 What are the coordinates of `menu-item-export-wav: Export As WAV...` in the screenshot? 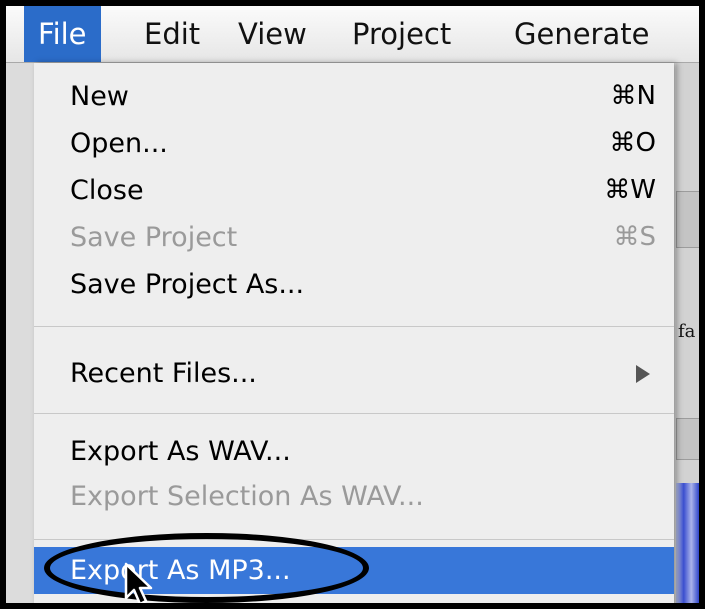 It's located at (354, 451).